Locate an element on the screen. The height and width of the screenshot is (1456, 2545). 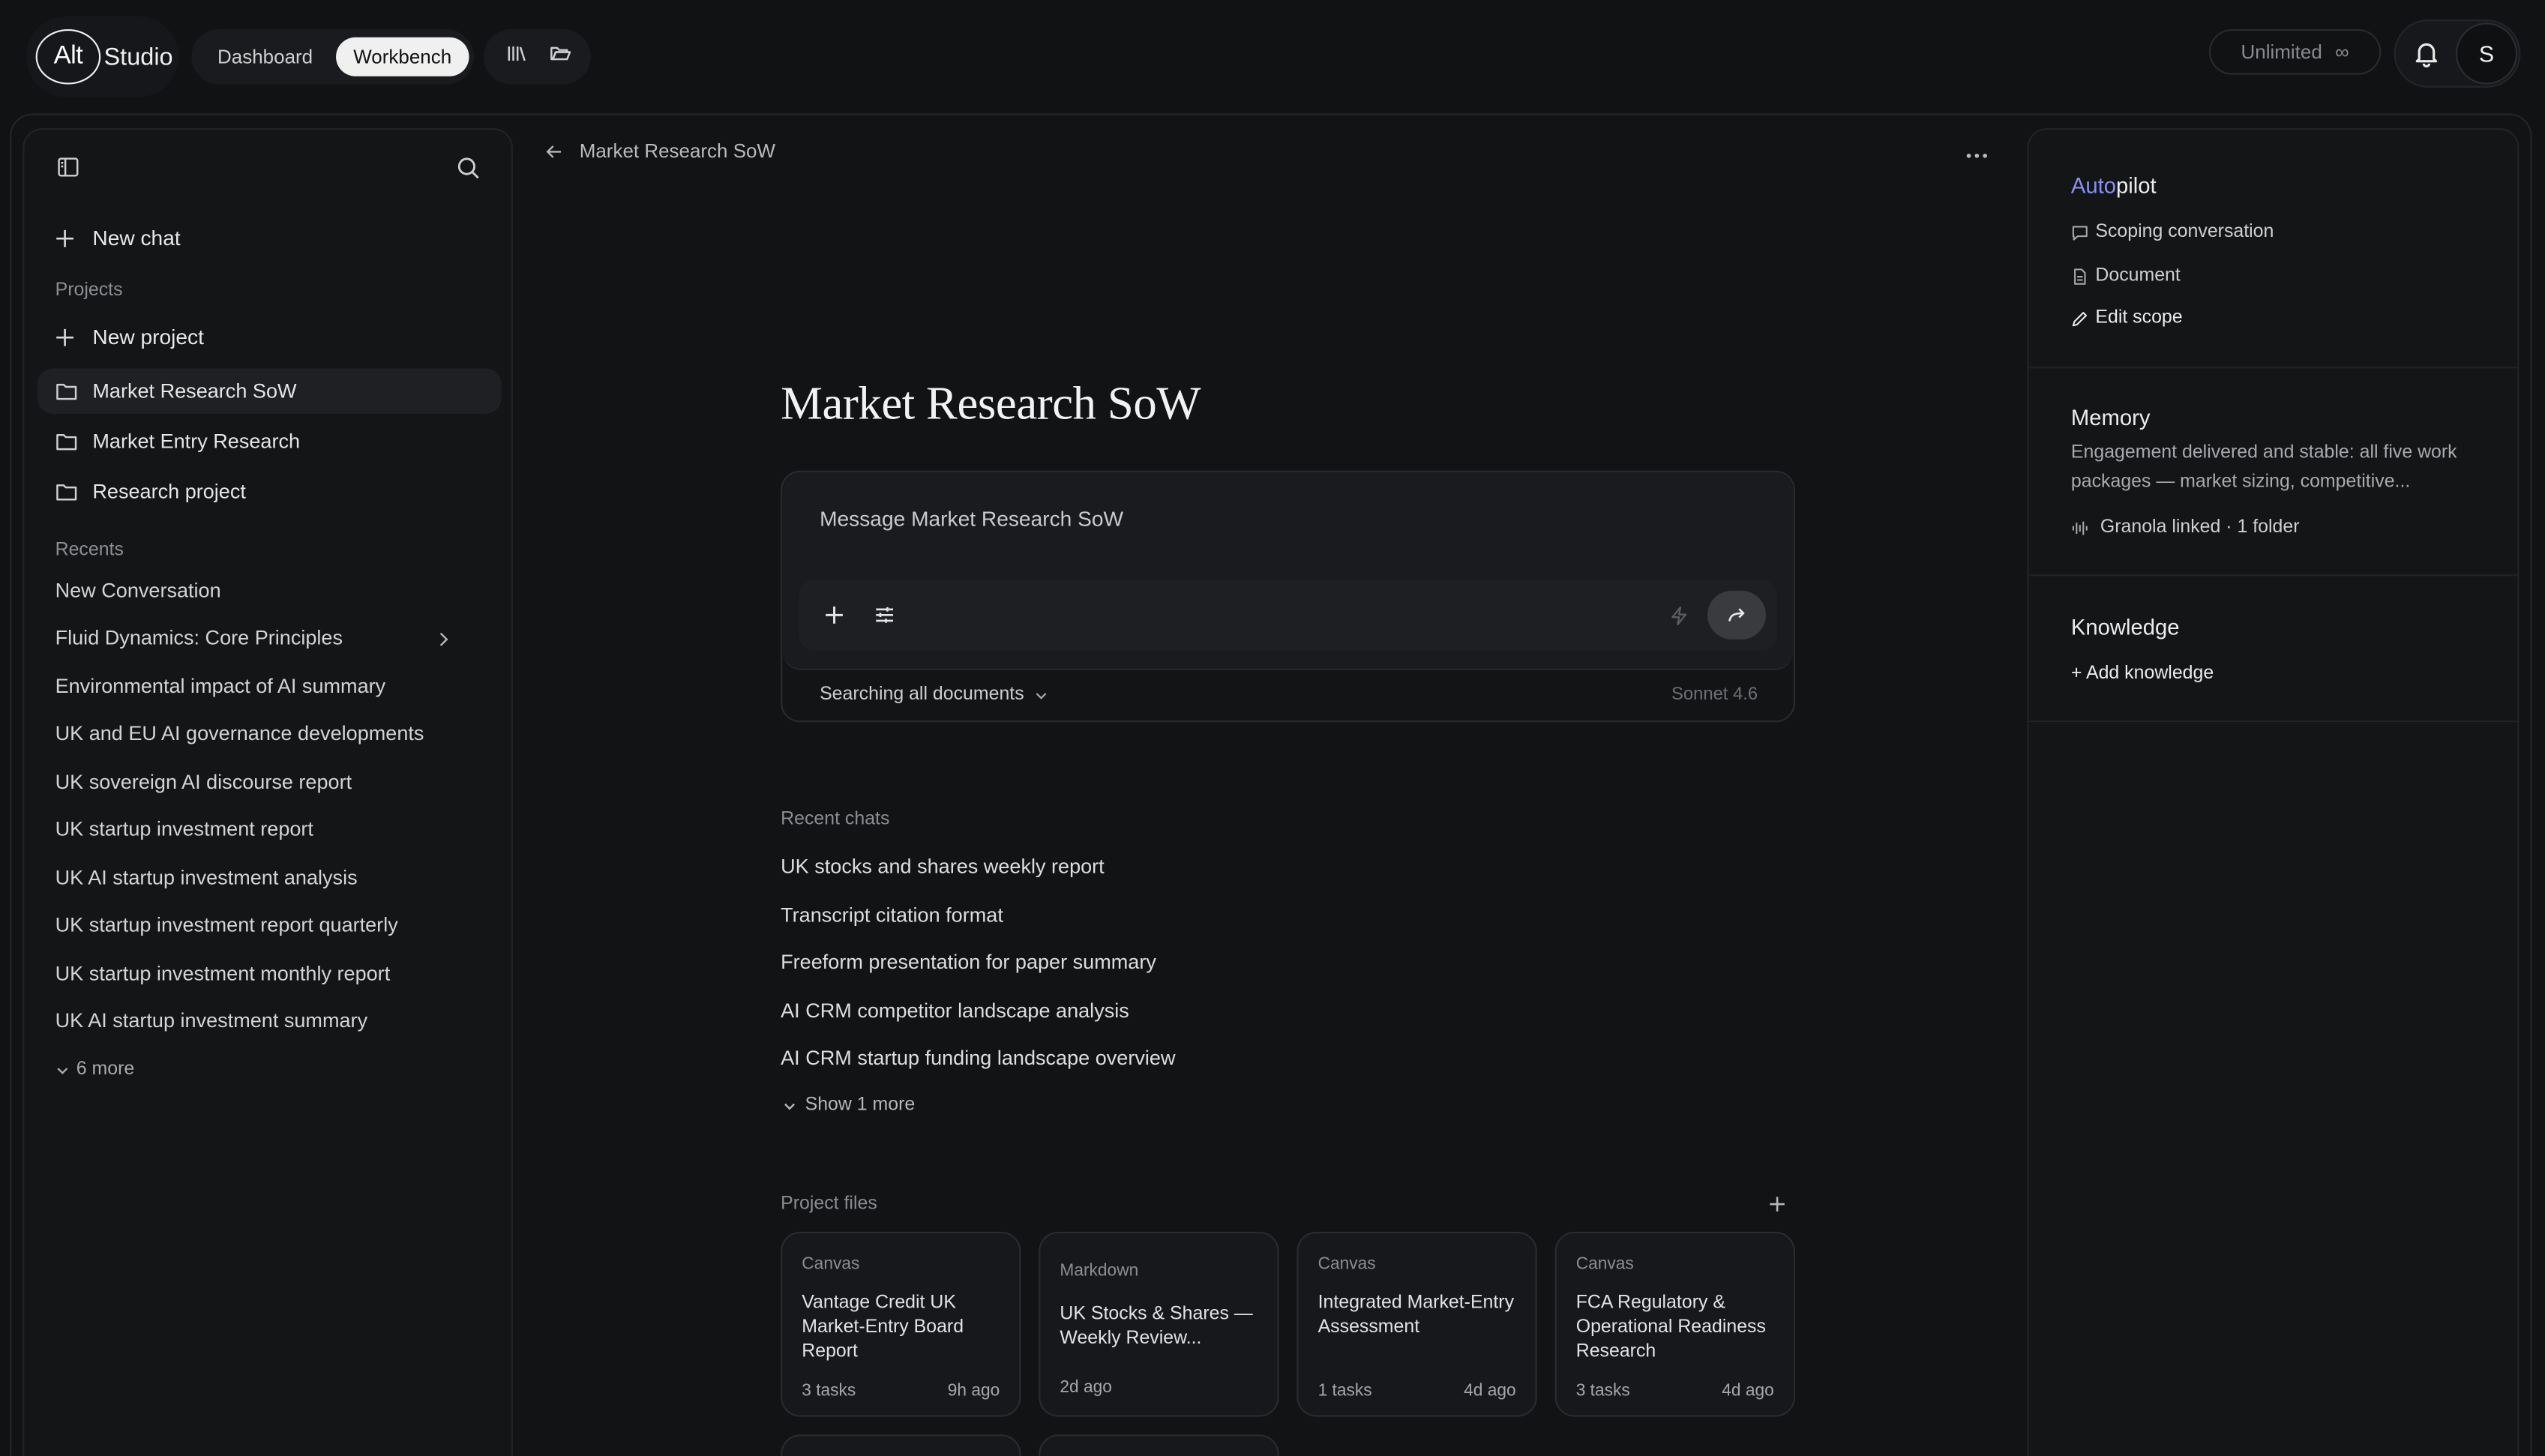
granola-link: Granola linked · 1 folder is located at coordinates (2185, 527).